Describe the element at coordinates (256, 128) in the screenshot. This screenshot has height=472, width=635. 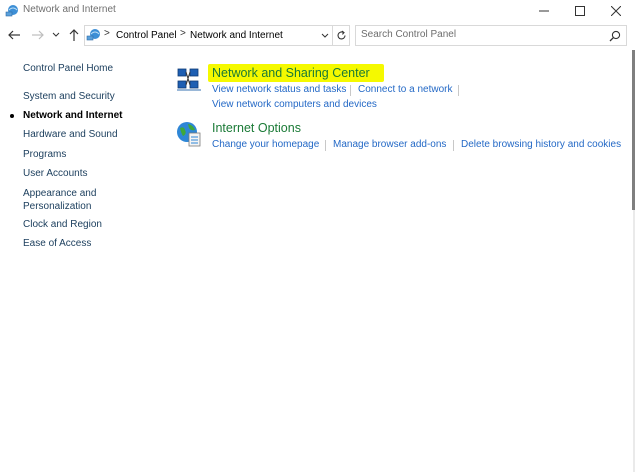
I see `internet-options-link: Internet Options` at that location.